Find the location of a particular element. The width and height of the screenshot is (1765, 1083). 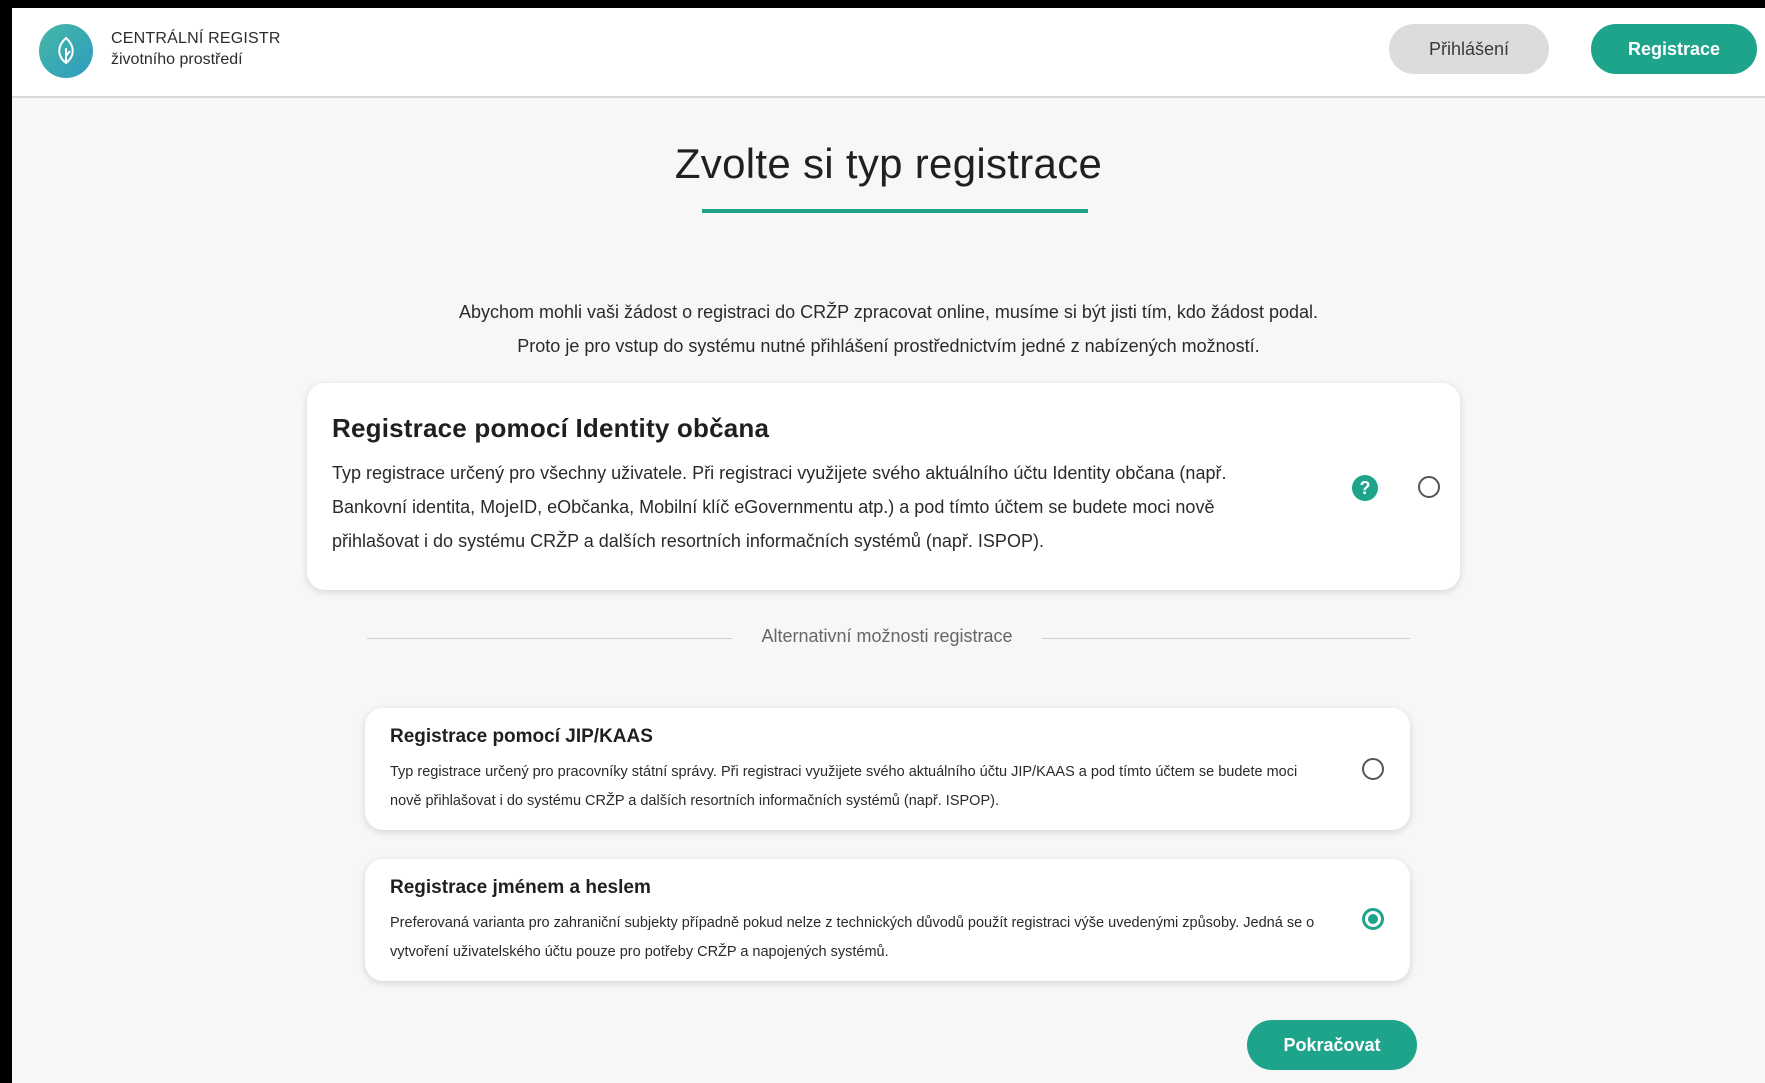

radio-name-password is located at coordinates (1373, 919).